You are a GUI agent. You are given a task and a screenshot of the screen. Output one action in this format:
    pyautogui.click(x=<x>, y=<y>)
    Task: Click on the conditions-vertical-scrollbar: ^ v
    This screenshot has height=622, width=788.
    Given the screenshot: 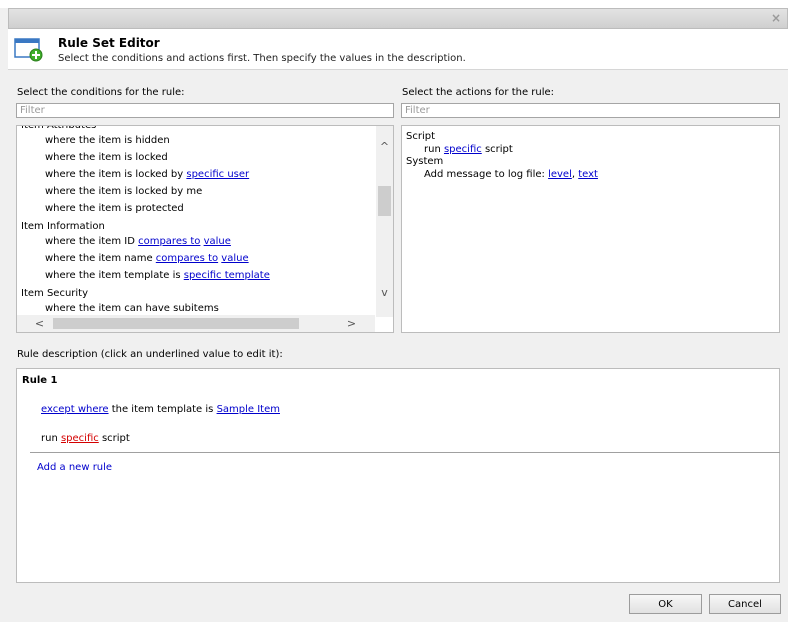 What is the action you would take?
    pyautogui.click(x=384, y=221)
    